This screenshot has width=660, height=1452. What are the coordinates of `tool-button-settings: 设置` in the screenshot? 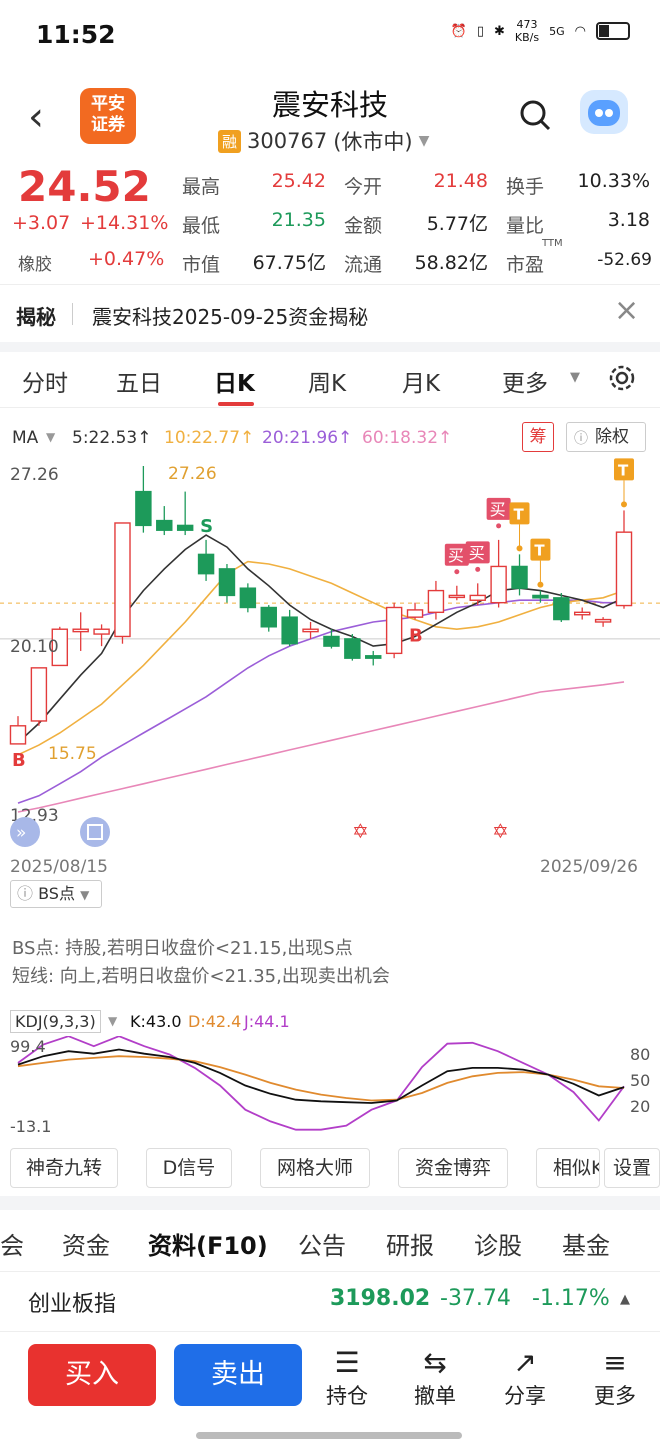 It's located at (632, 1168).